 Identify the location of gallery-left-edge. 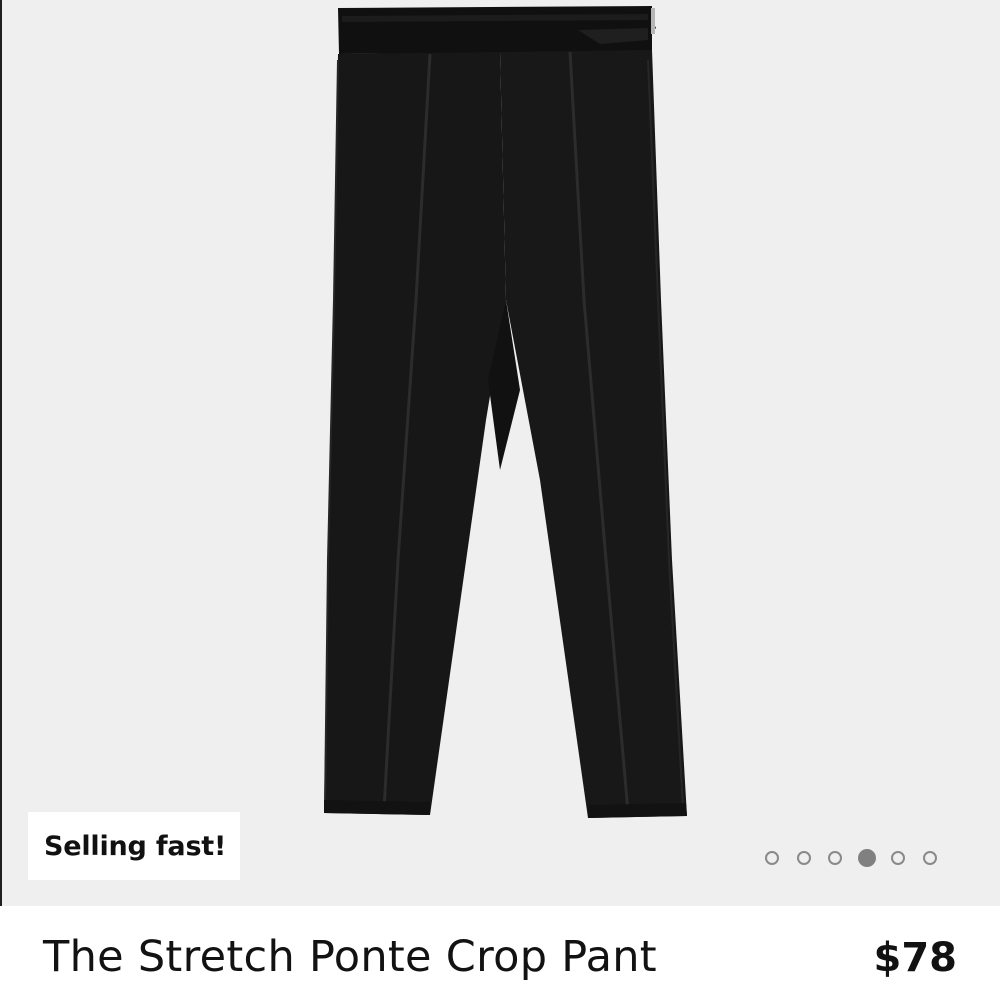
(1, 453).